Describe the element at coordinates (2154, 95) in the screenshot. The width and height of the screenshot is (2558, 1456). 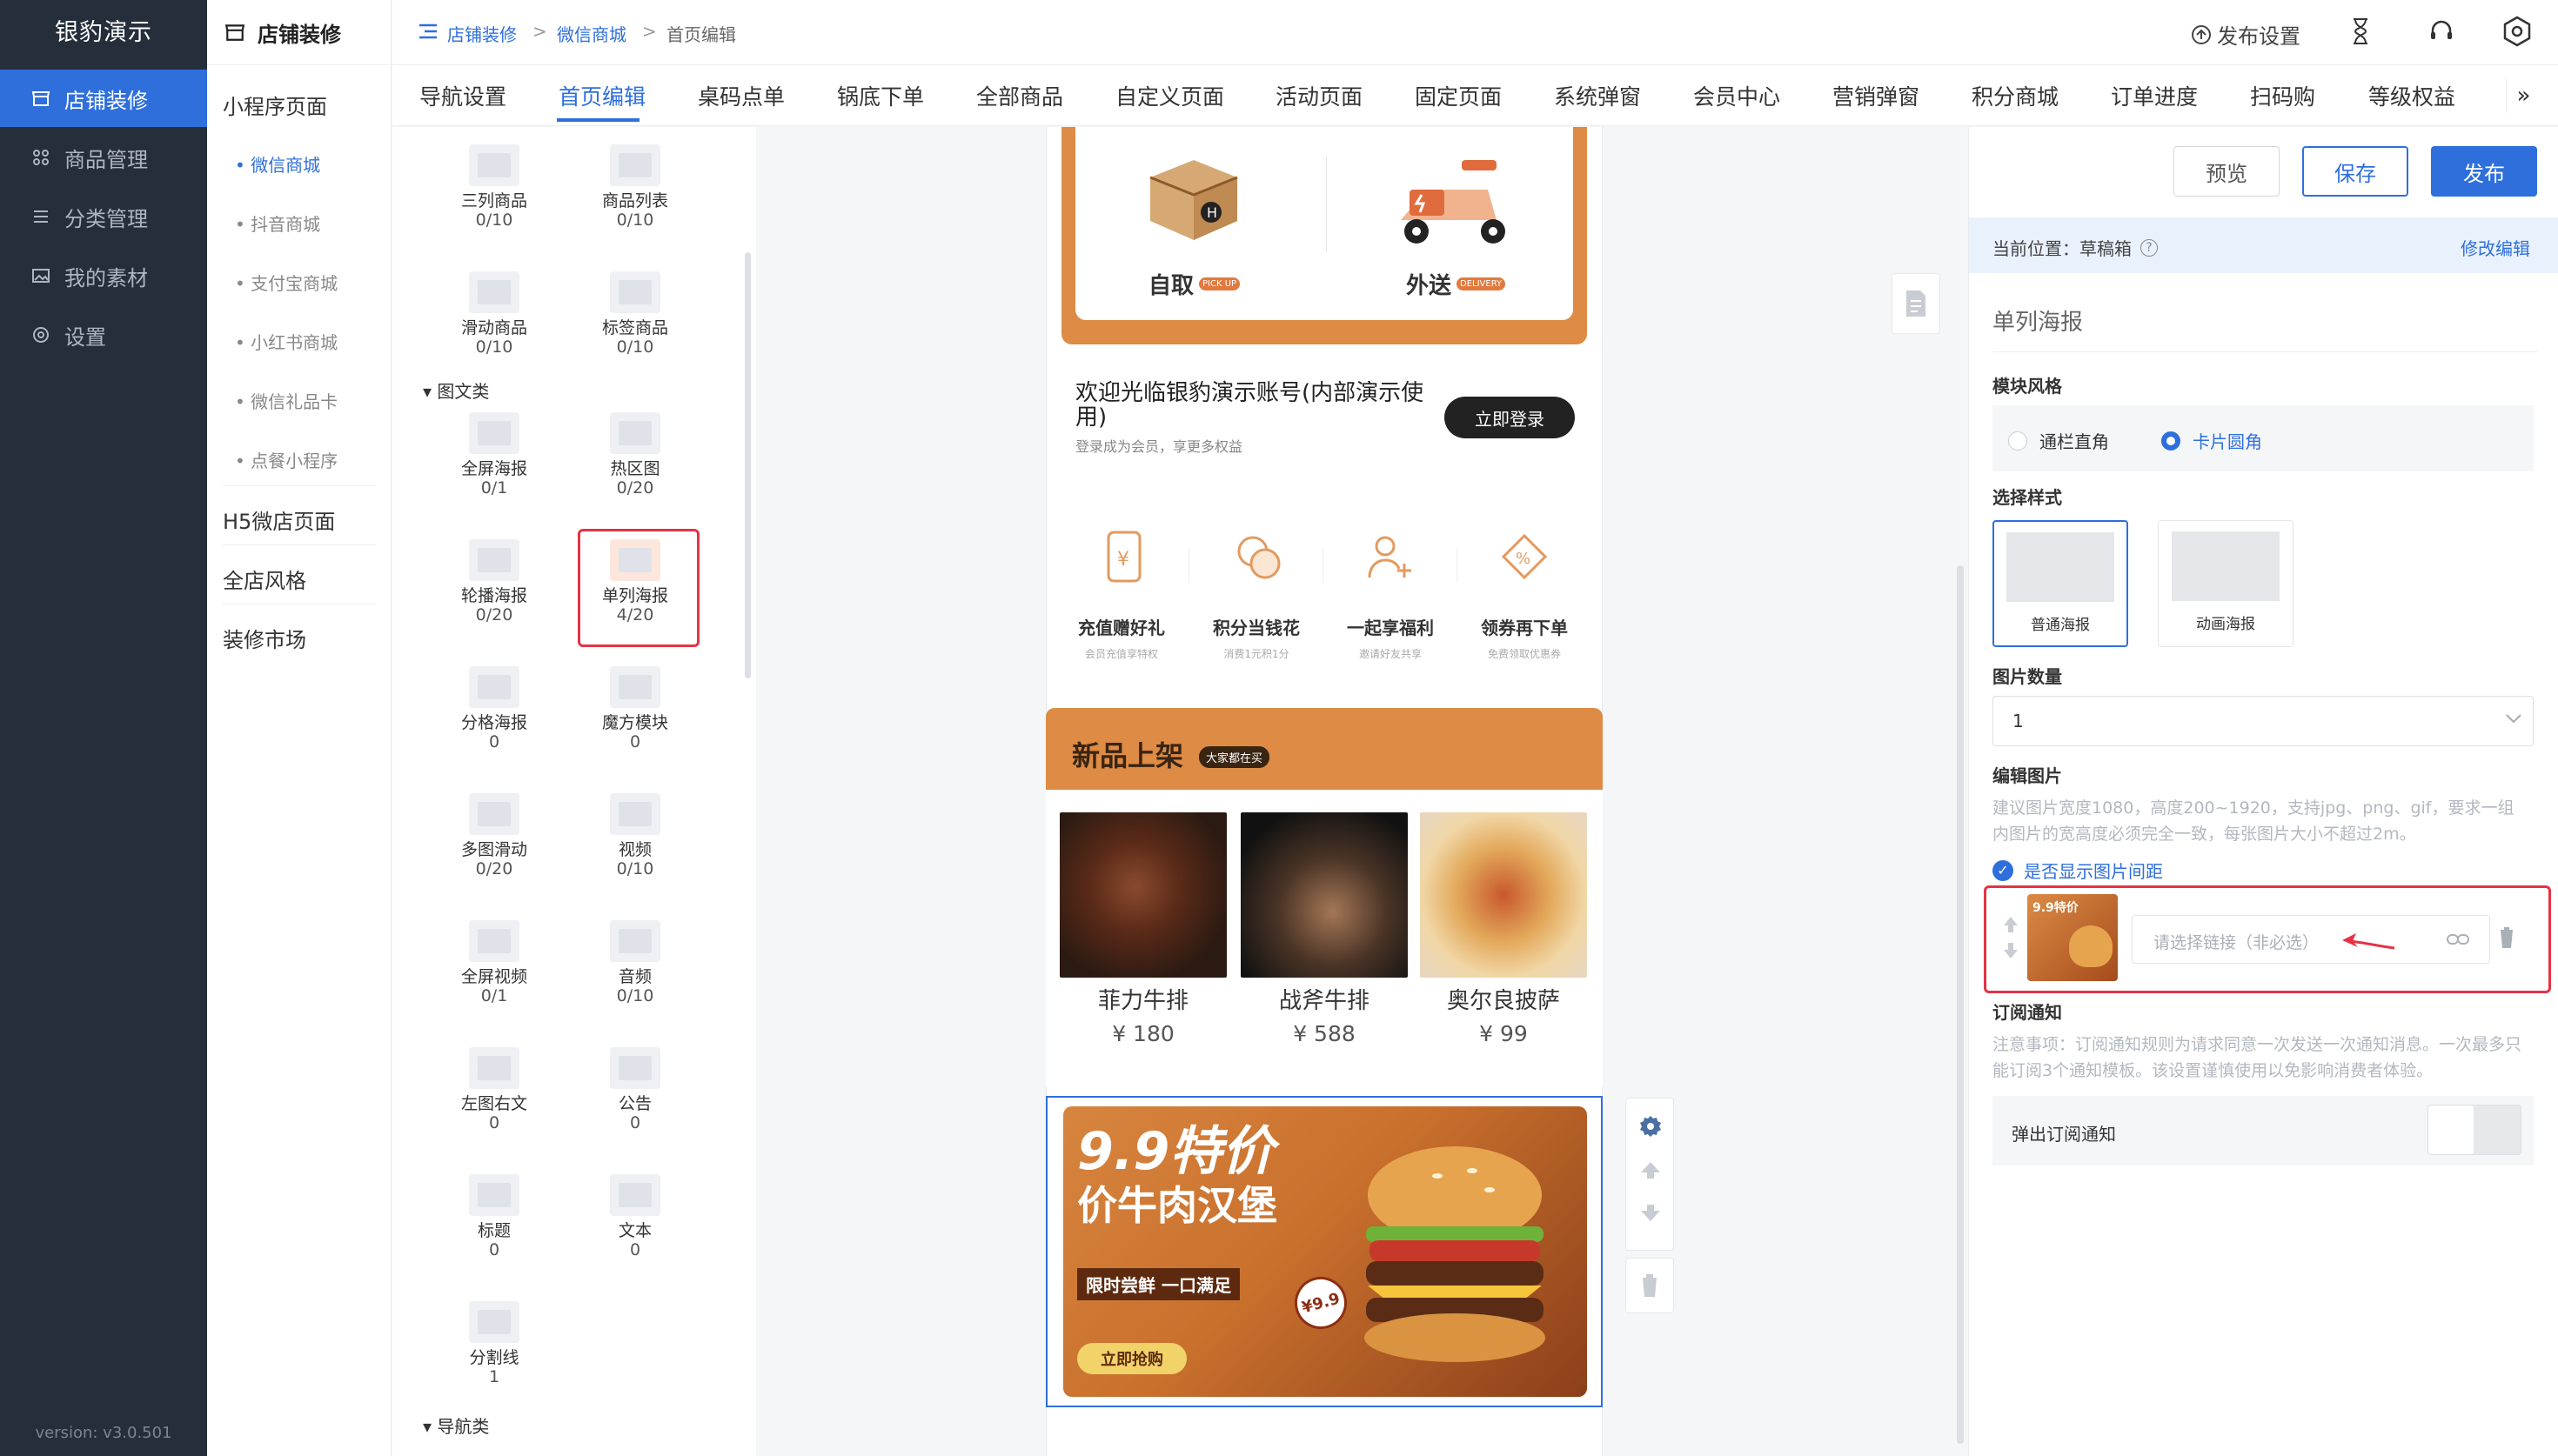
I see `tab-order-progress: 订单进度` at that location.